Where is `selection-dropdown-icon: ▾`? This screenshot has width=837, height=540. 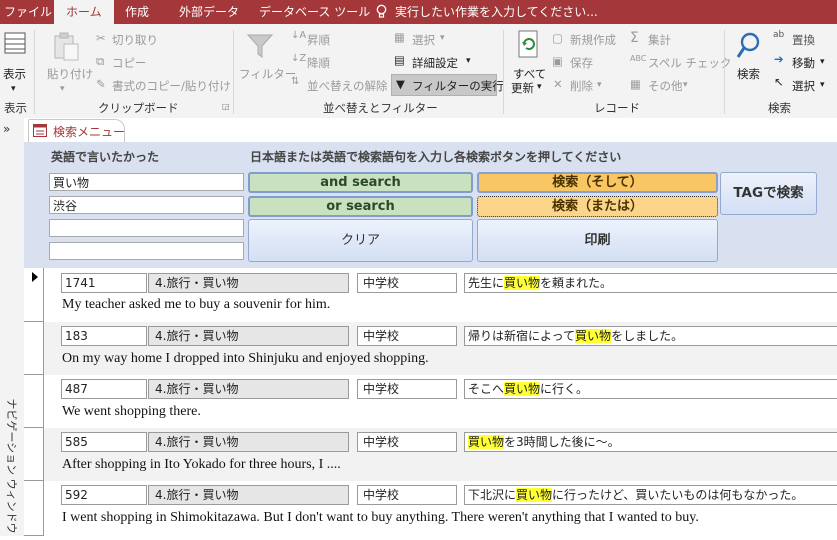
selection-dropdown-icon: ▾ is located at coordinates (442, 38).